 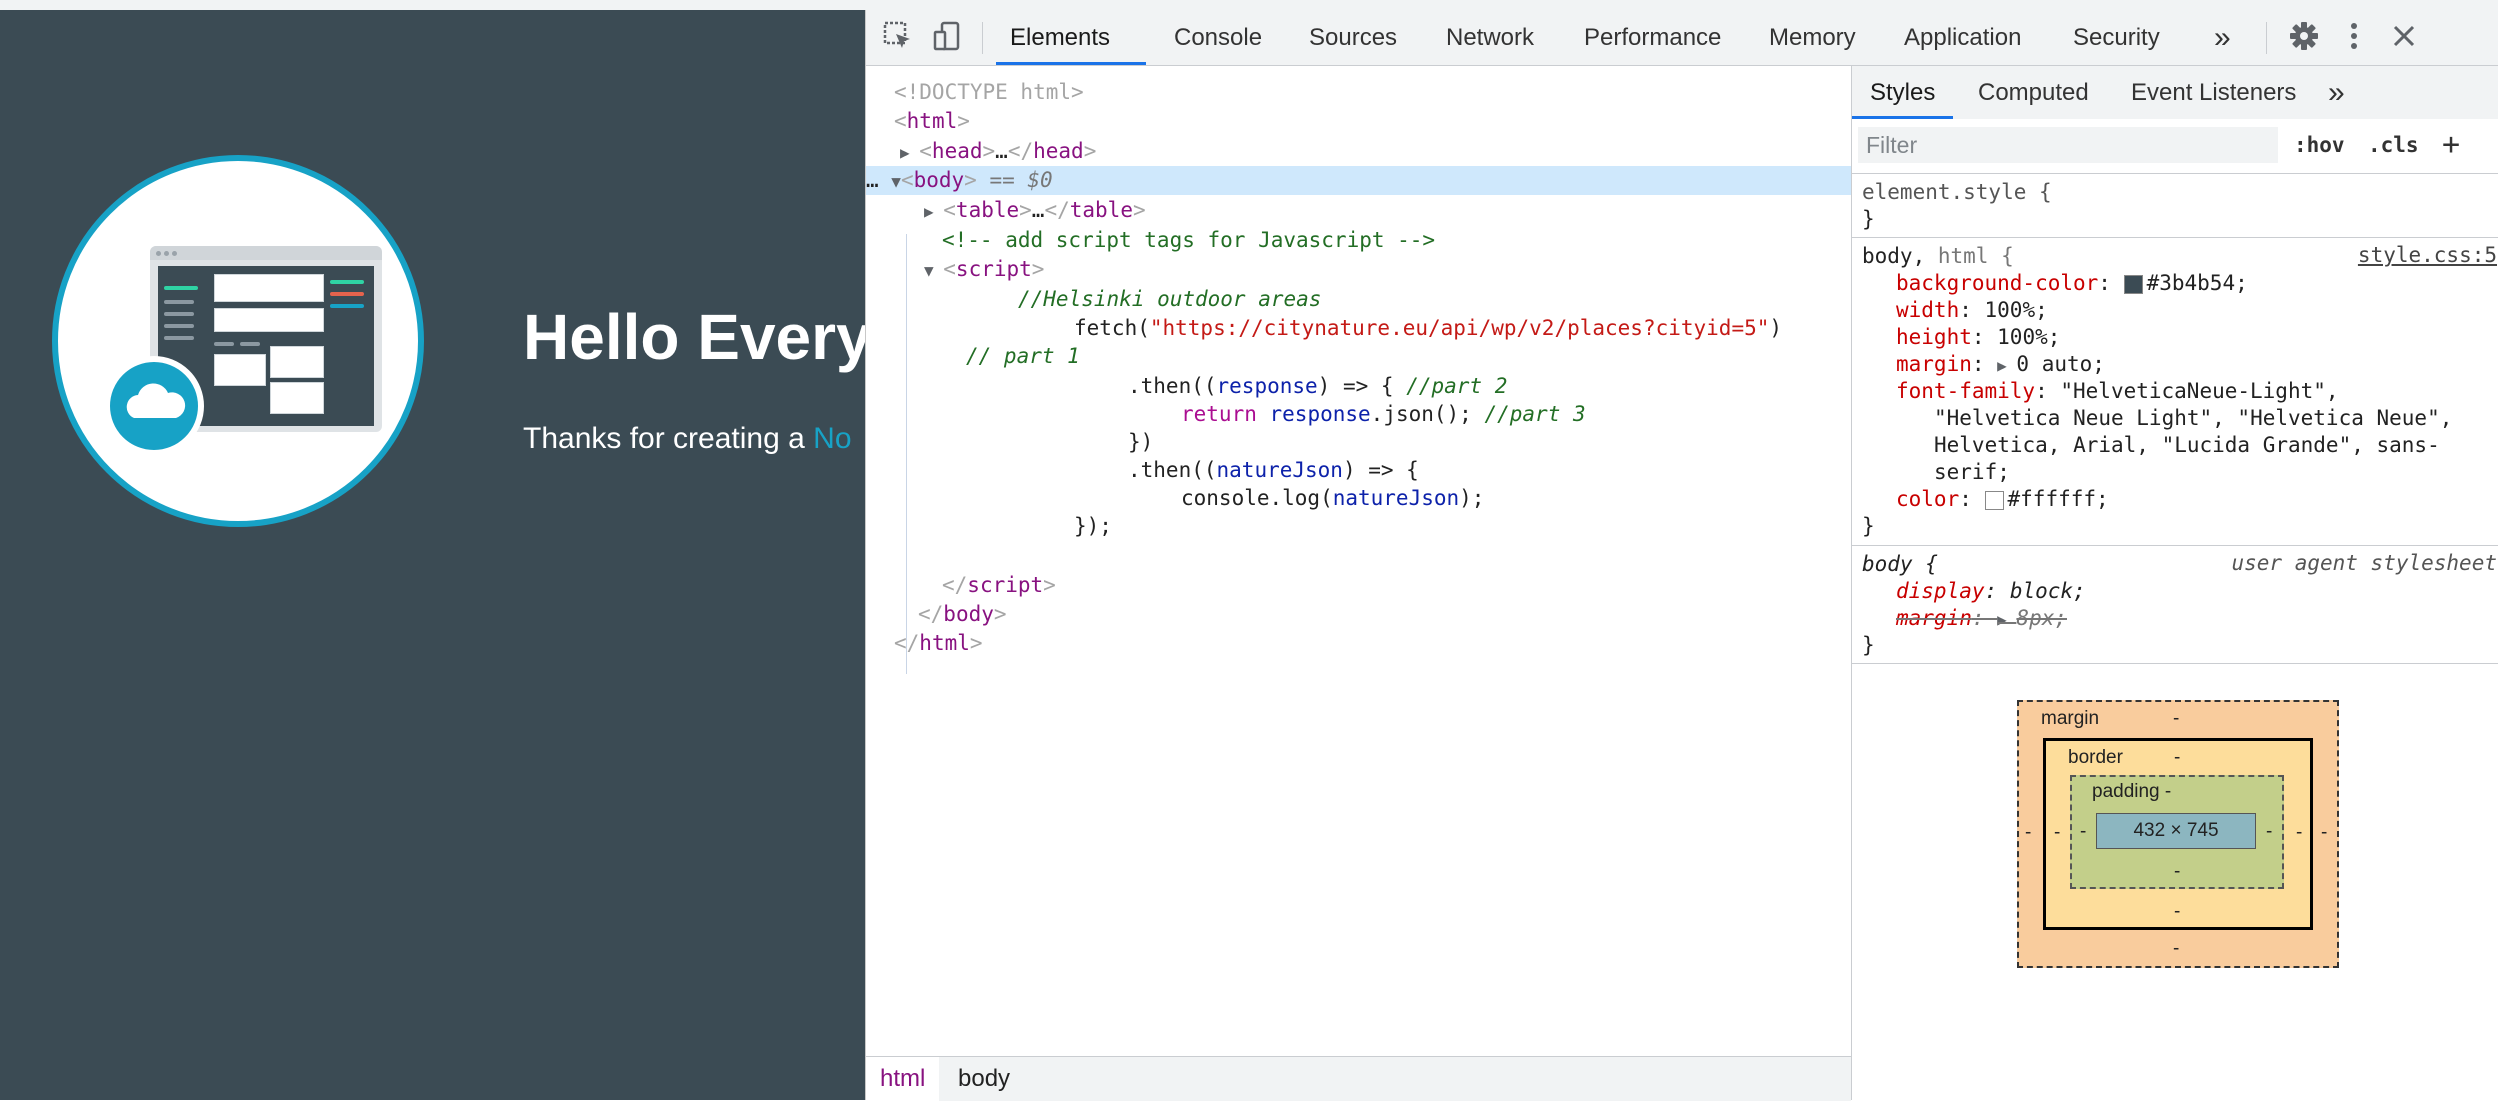 I want to click on border-label: border, so click(x=2095, y=757).